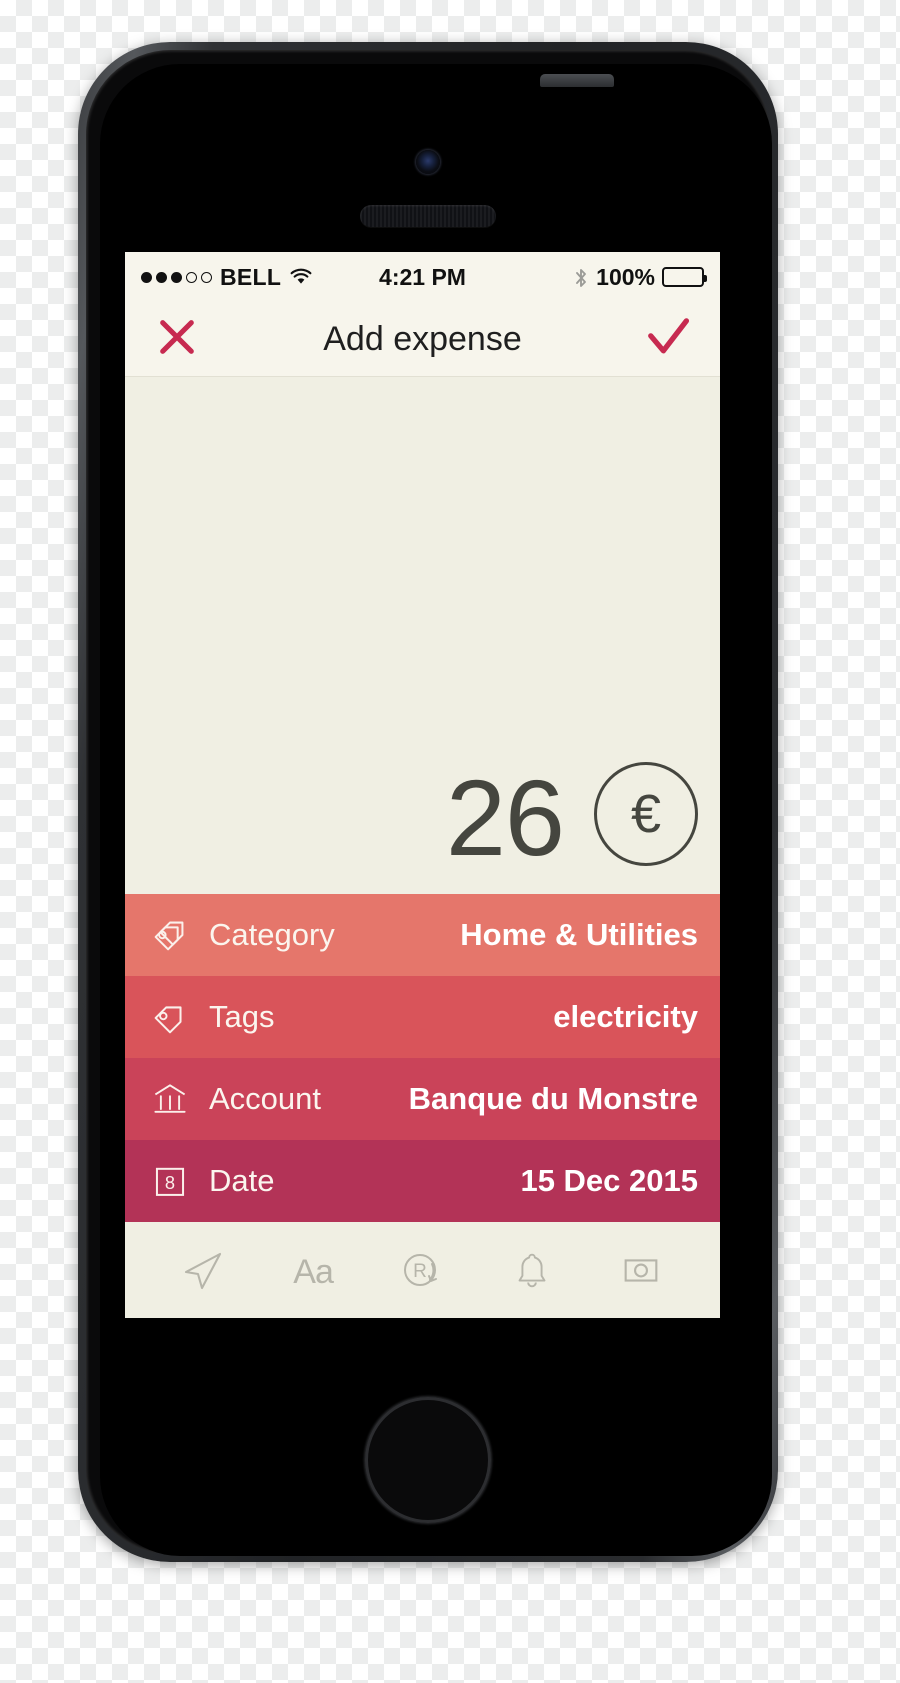 This screenshot has width=900, height=1683. I want to click on confirm-button, so click(668, 339).